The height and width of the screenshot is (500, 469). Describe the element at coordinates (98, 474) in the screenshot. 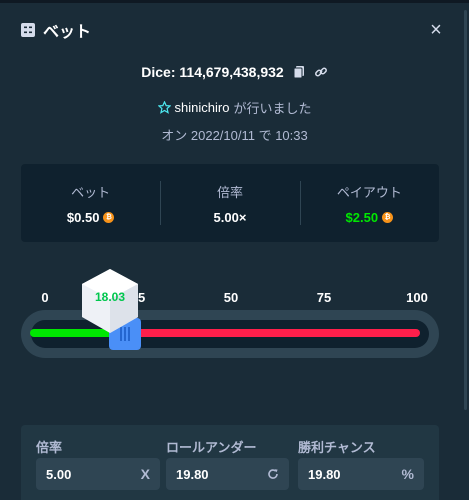

I see `multiplier-input: 5.00 X` at that location.